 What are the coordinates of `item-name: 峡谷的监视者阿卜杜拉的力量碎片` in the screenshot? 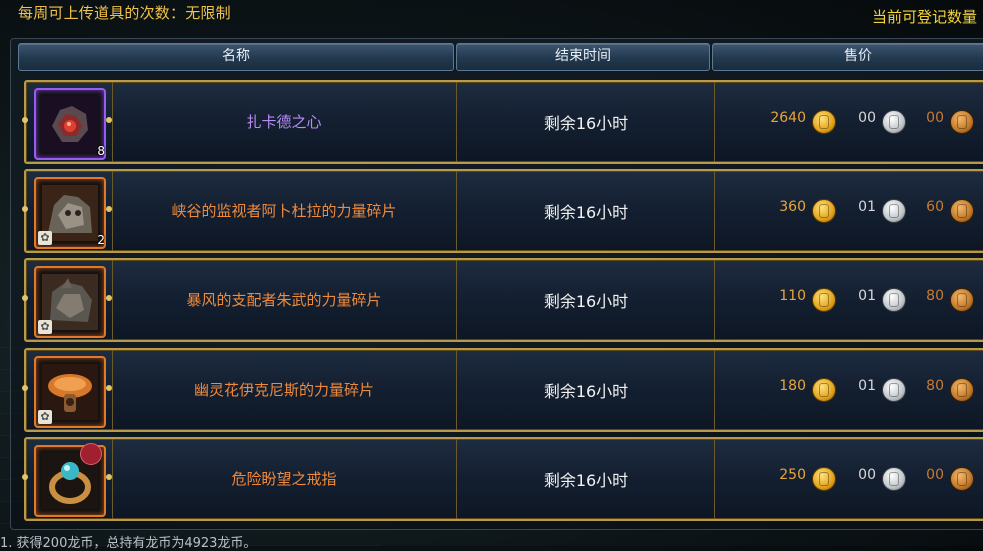 It's located at (284, 211).